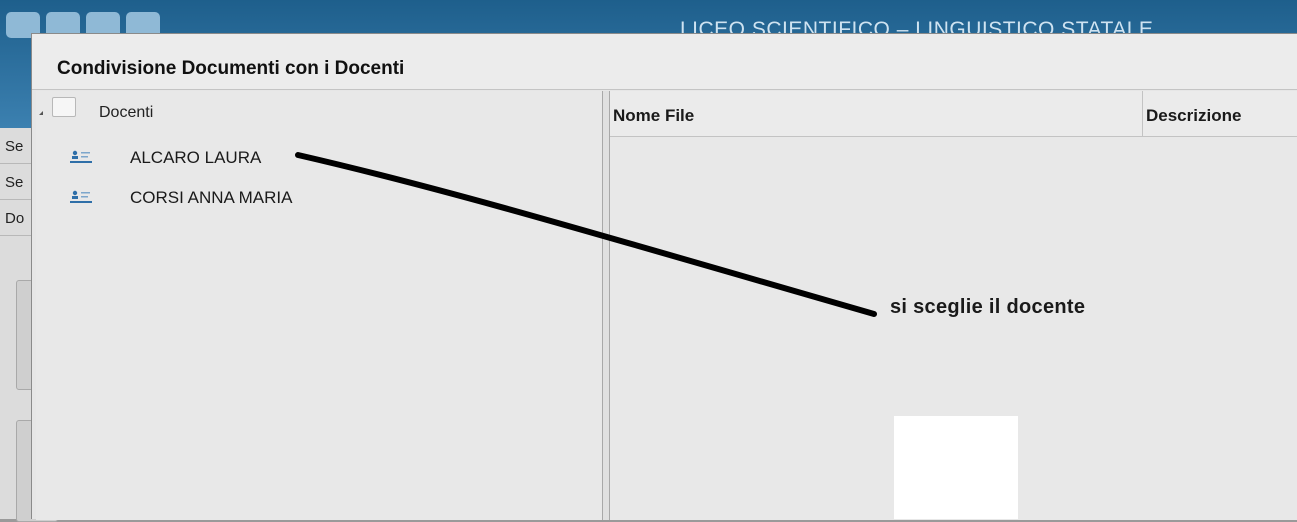 The height and width of the screenshot is (522, 1297). I want to click on tree-root-label: Docenti, so click(126, 113).